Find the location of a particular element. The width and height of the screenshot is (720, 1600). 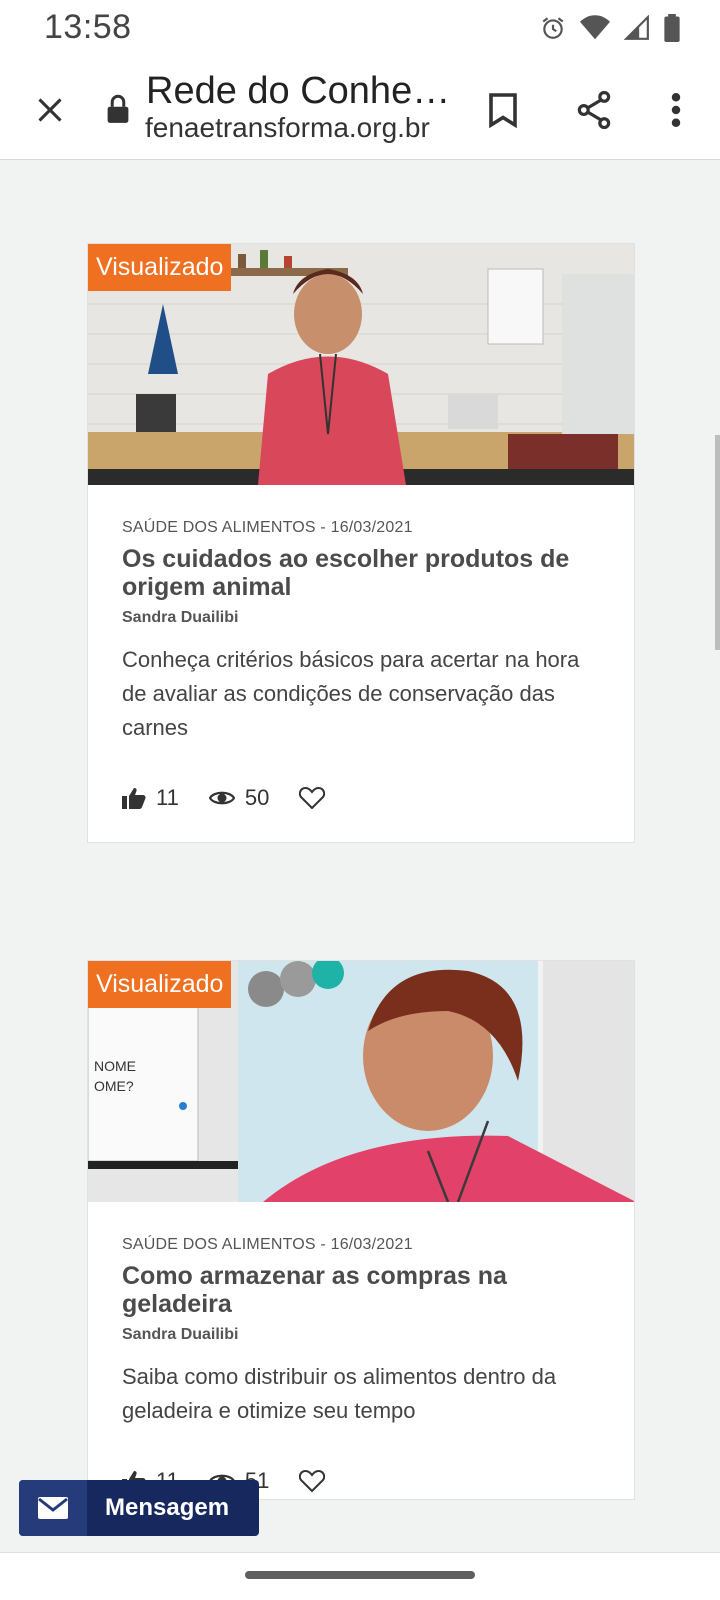

more-button is located at coordinates (676, 110).